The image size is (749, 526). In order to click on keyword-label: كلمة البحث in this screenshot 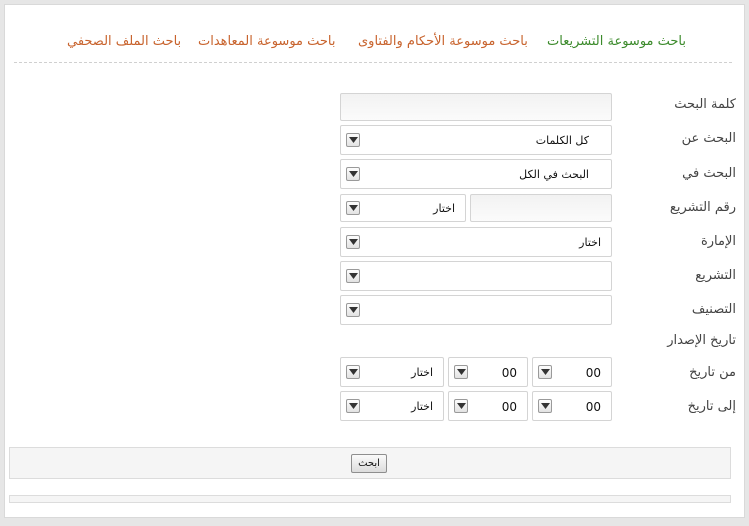, I will do `click(705, 104)`.